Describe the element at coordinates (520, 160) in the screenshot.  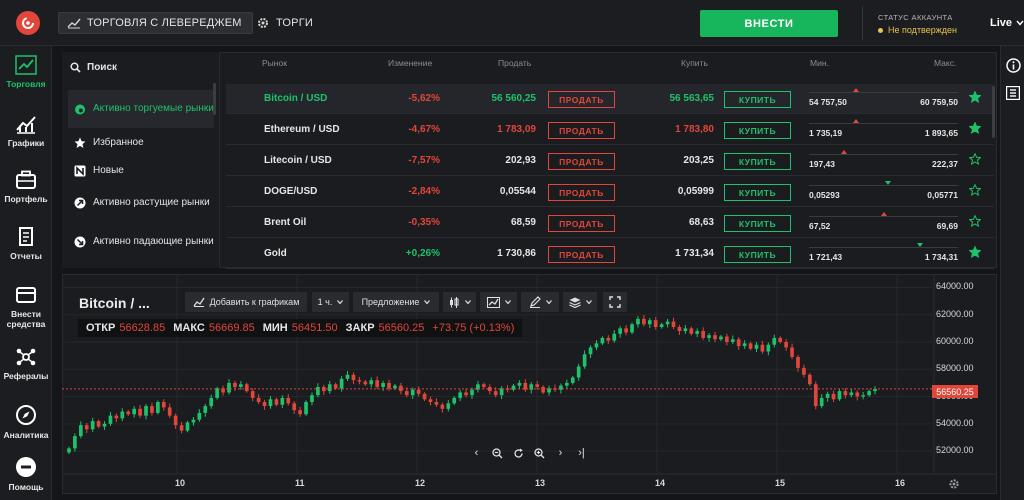
I see `sell-price: 202,93` at that location.